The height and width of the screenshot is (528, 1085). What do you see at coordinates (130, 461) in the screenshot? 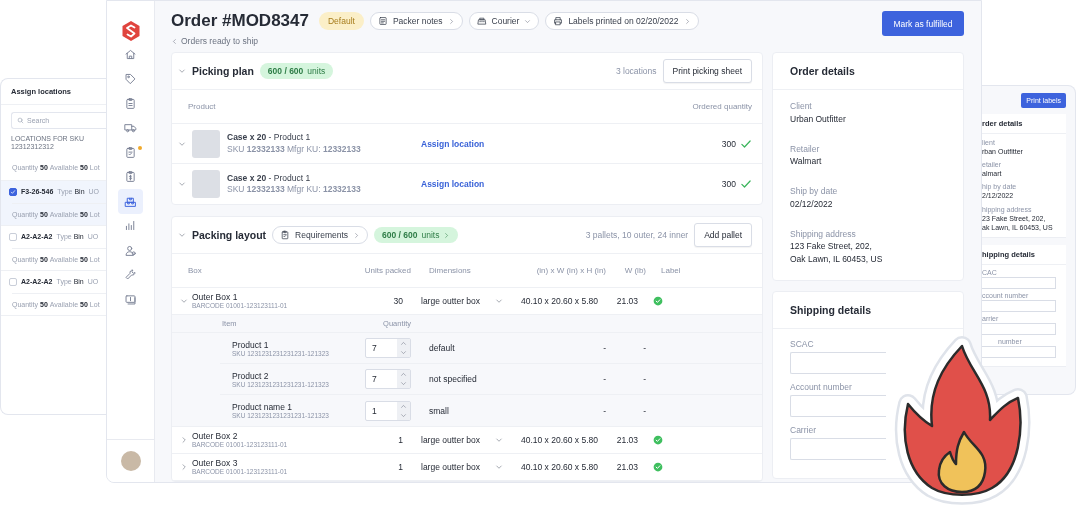
I see `avatar` at bounding box center [130, 461].